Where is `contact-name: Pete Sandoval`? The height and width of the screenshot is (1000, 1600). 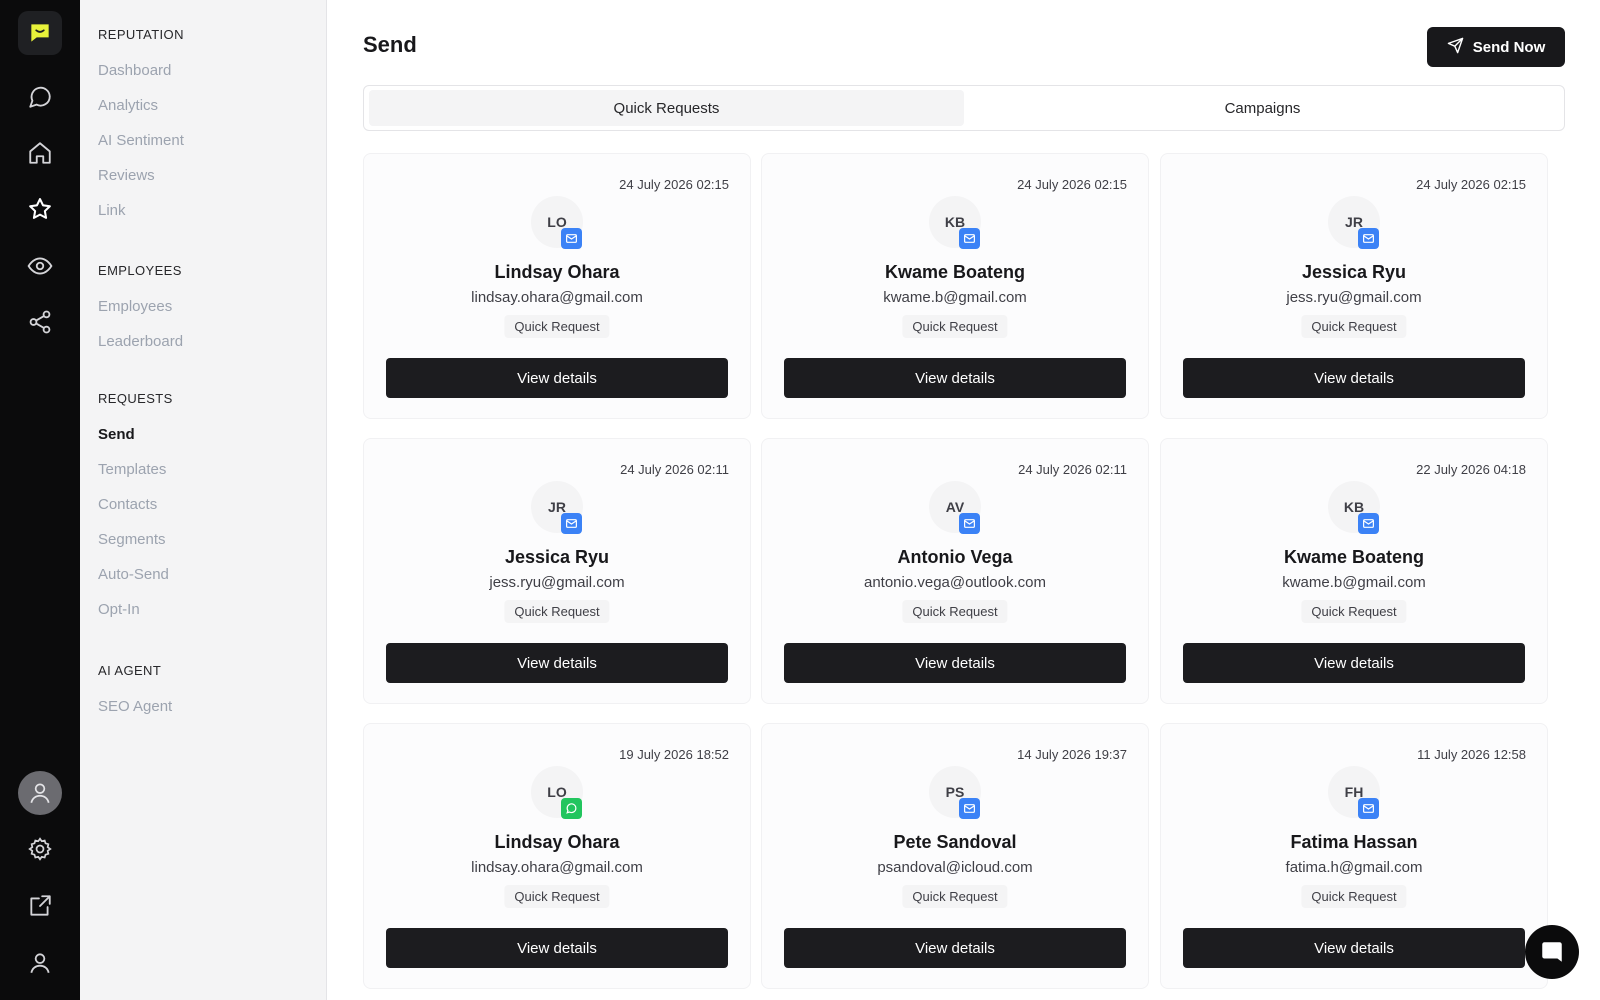 contact-name: Pete Sandoval is located at coordinates (955, 842).